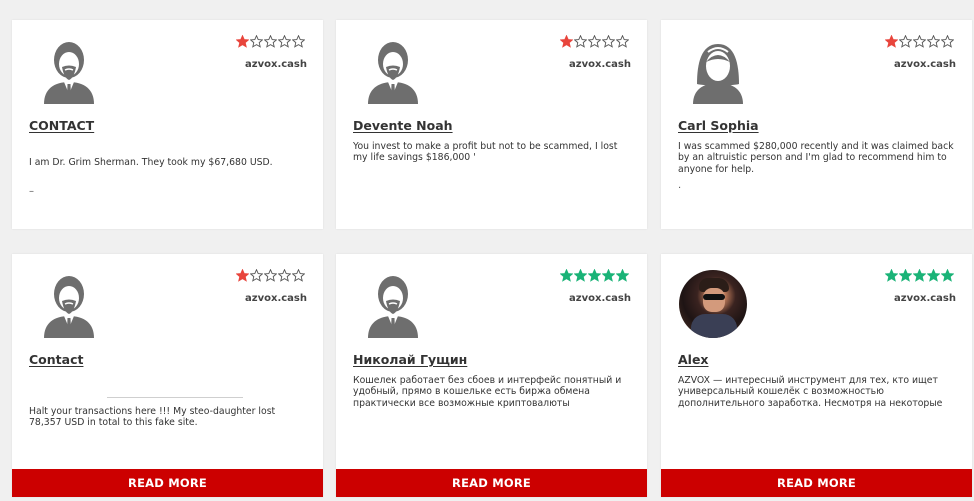 This screenshot has width=974, height=501. I want to click on text-divider, so click(175, 397).